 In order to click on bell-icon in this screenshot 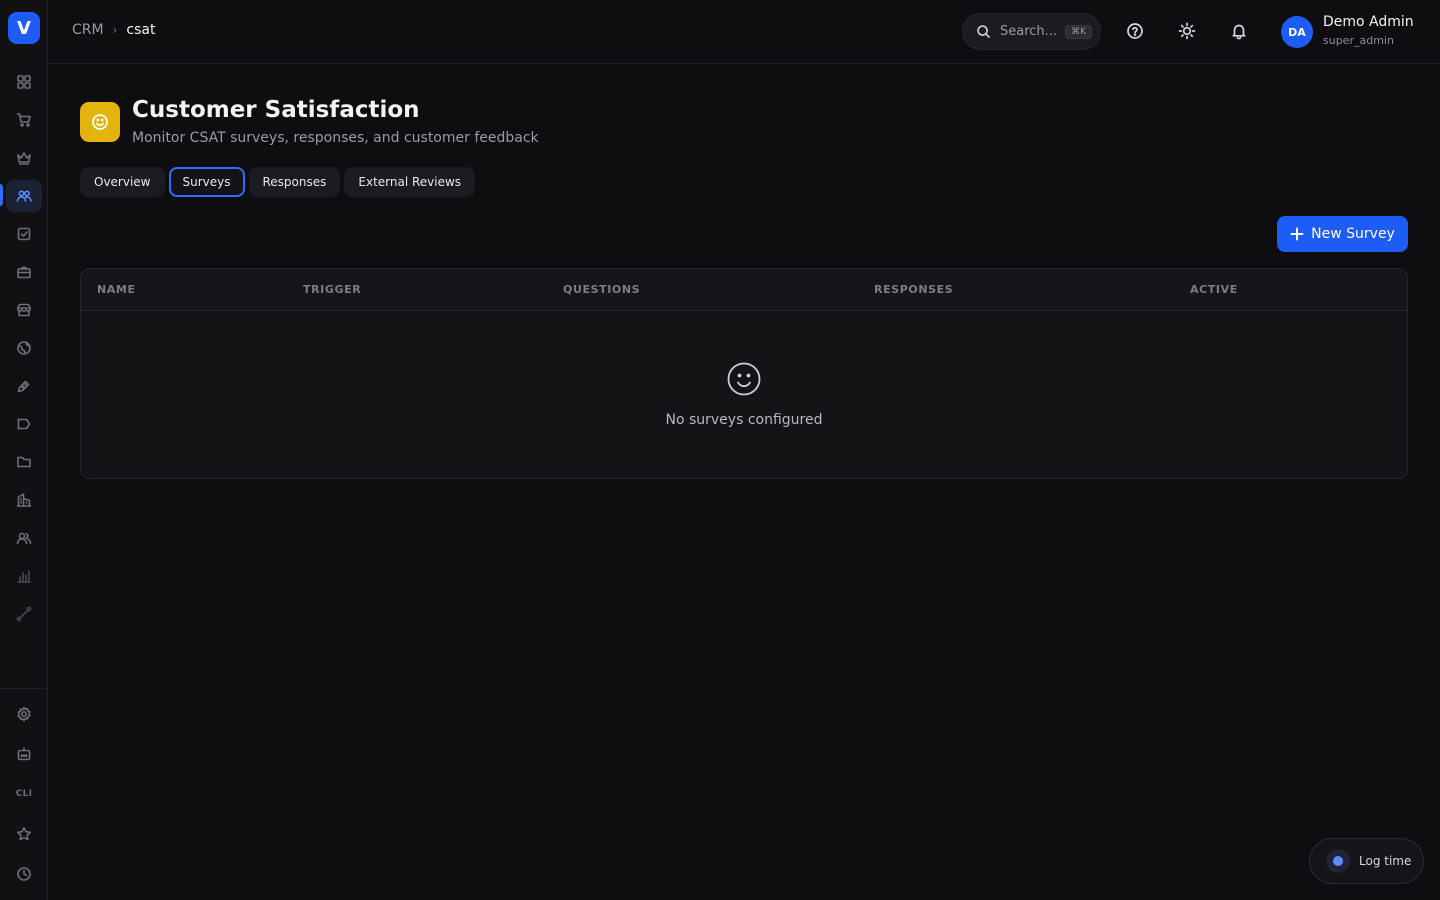, I will do `click(1240, 32)`.